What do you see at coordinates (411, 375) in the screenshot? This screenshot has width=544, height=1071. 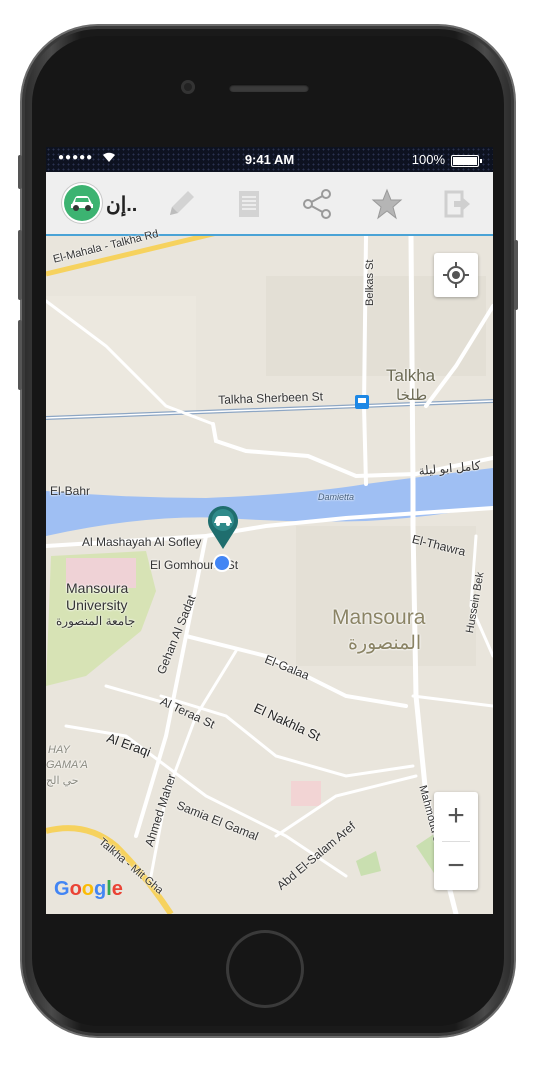 I see `map-label-city: Talkha` at bounding box center [411, 375].